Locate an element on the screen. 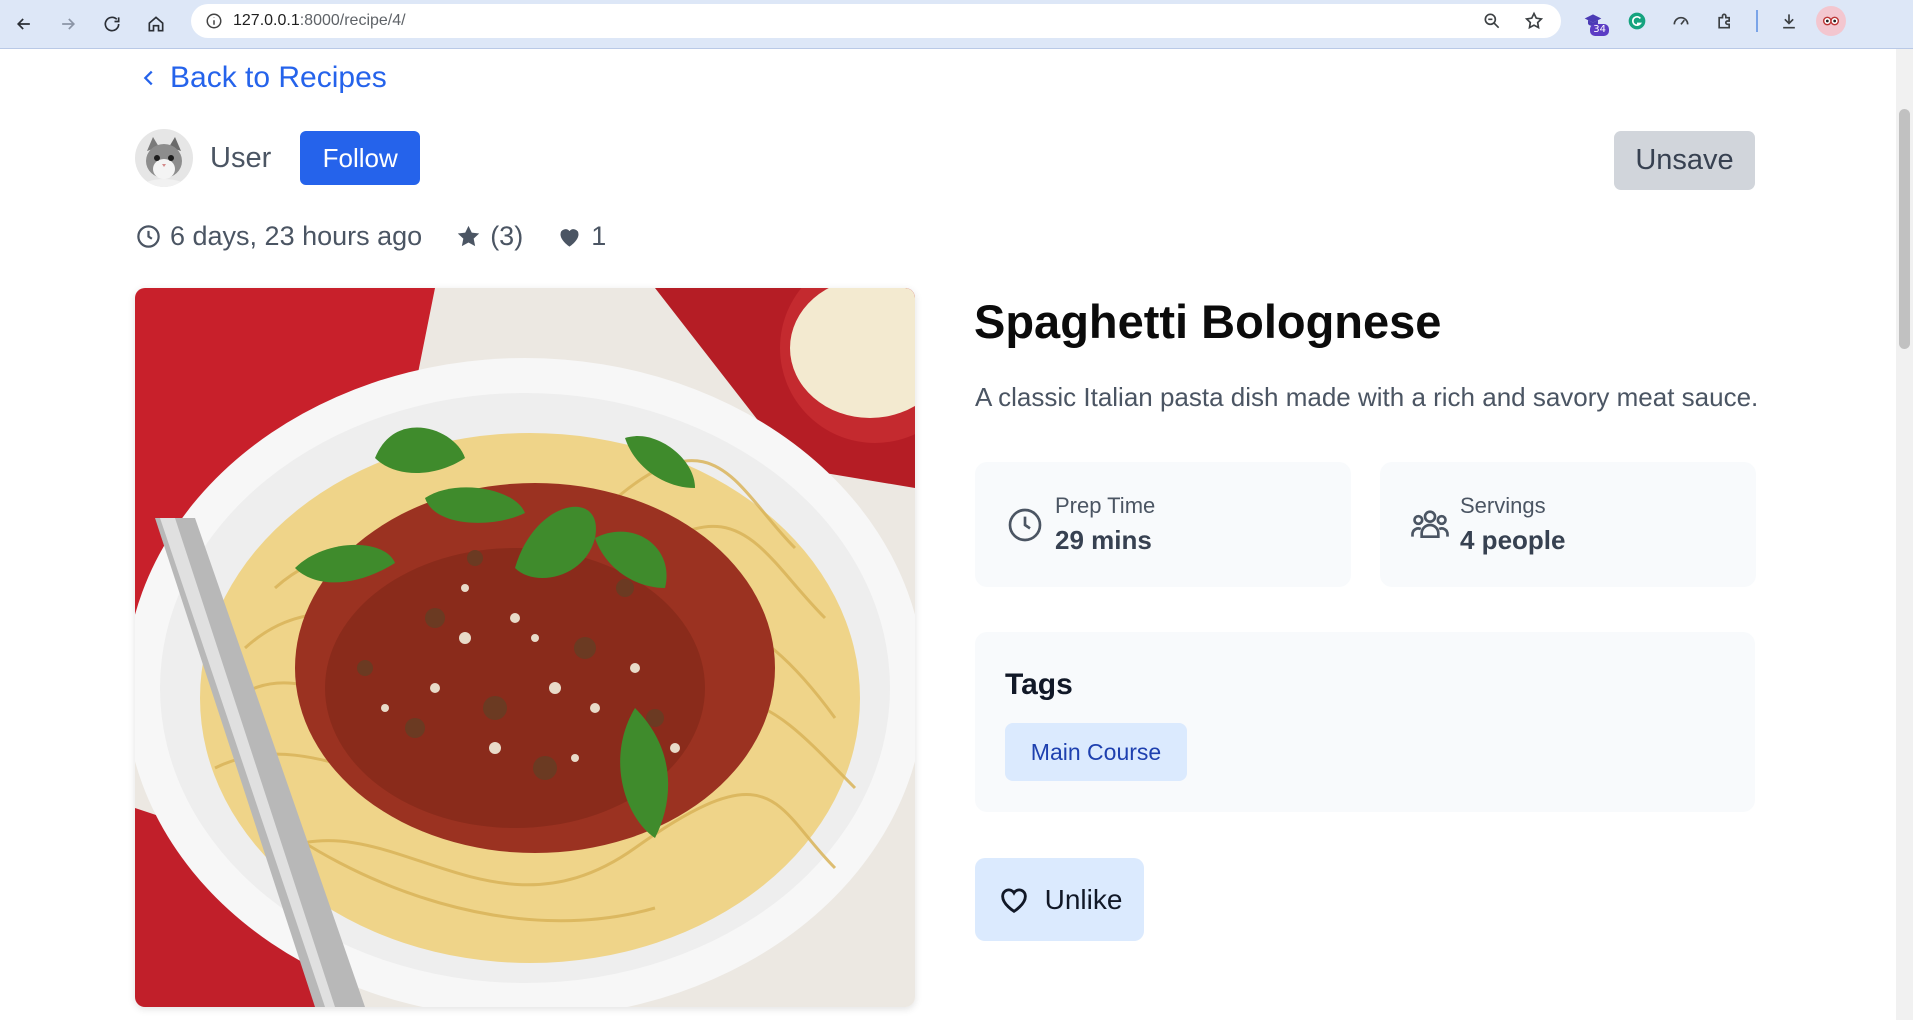 This screenshot has height=1020, width=1913. recipe-meta: 6 days, 23 hours ago (3) 1 is located at coordinates (370, 236).